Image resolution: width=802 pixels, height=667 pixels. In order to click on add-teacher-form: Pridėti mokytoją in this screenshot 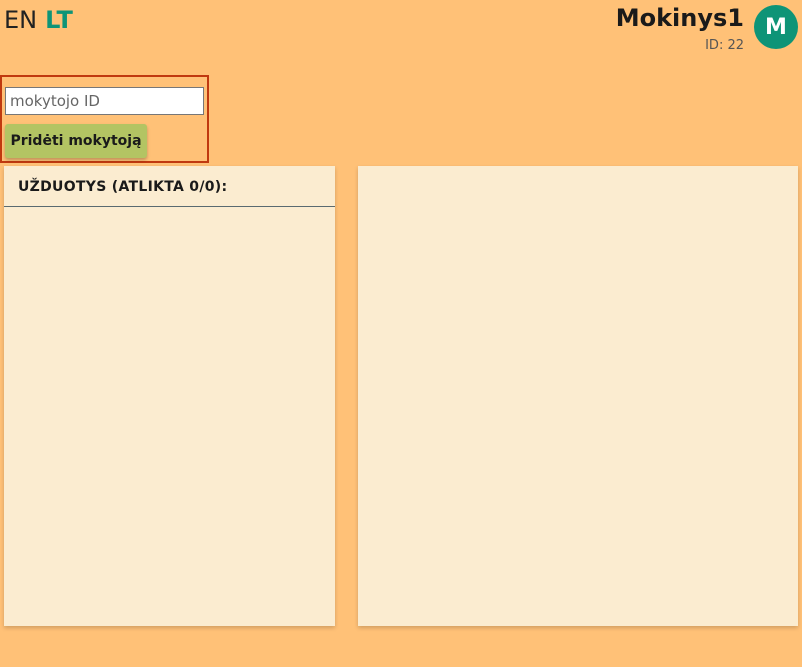, I will do `click(104, 119)`.